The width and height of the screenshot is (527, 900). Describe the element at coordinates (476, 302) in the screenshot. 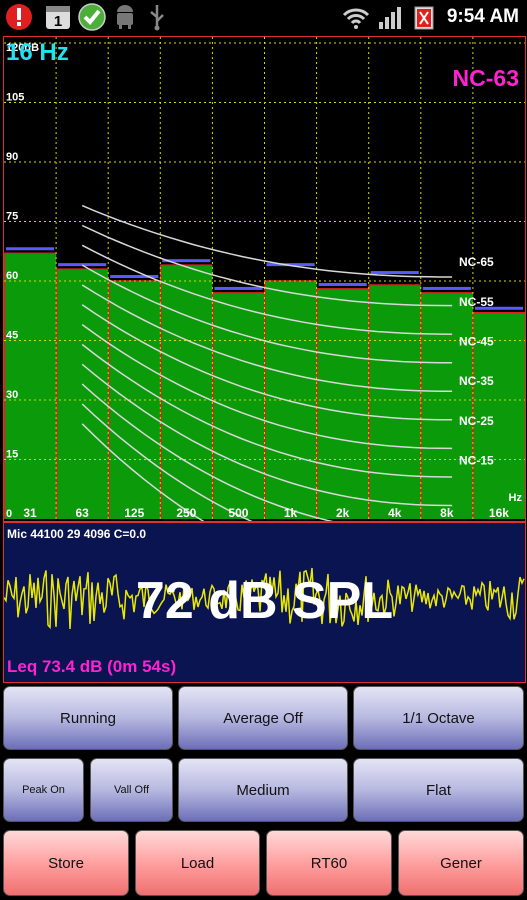

I see `nc-curve-label: NC-55` at that location.